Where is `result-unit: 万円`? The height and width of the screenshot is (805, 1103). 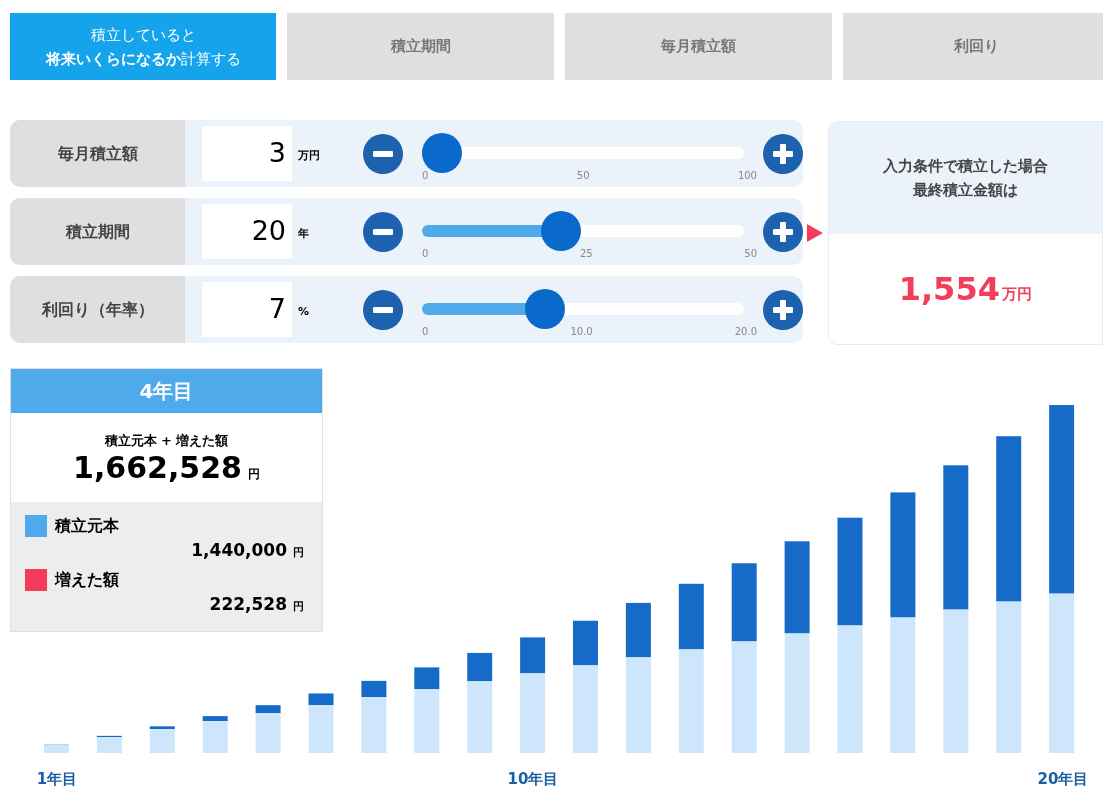
result-unit: 万円 is located at coordinates (1016, 294).